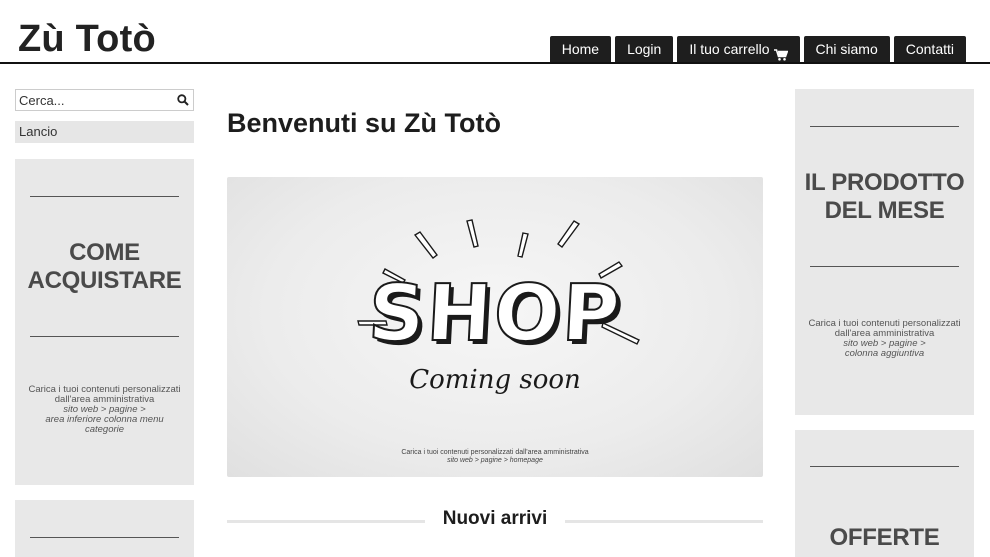 This screenshot has width=990, height=557. I want to click on nav-home-label: Home, so click(580, 49).